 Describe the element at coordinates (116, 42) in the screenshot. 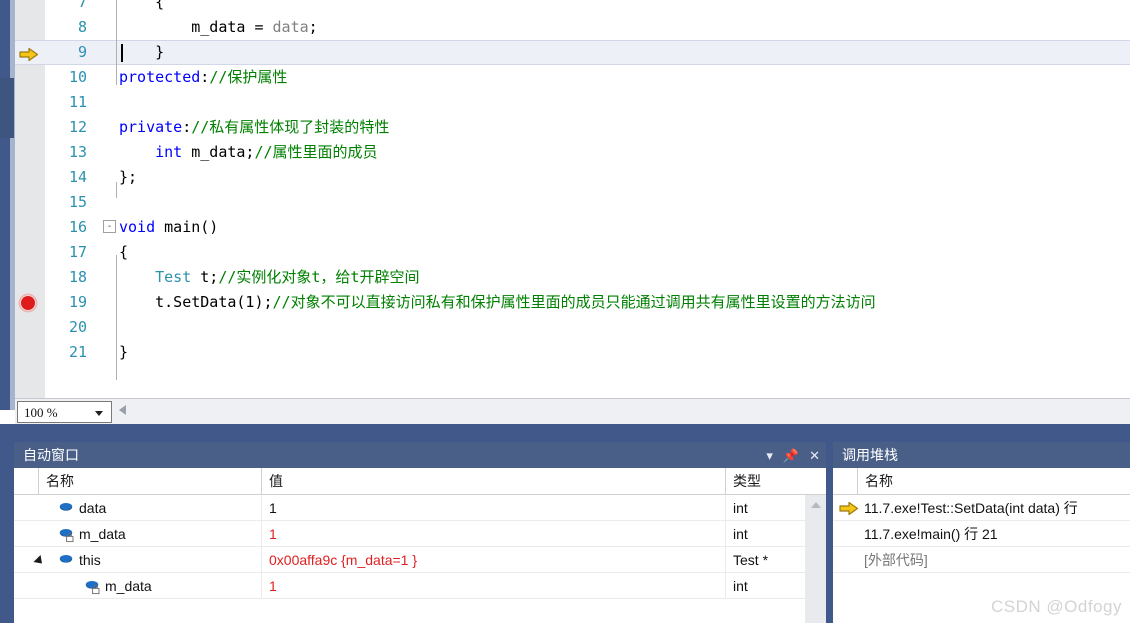

I see `indent-guide` at that location.